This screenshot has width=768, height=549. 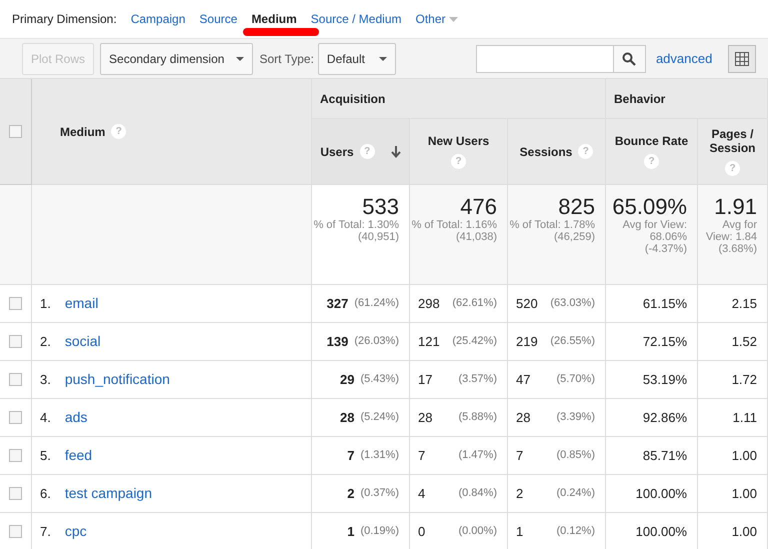 What do you see at coordinates (379, 418) in the screenshot?
I see `table-cell-text: (5.24%)` at bounding box center [379, 418].